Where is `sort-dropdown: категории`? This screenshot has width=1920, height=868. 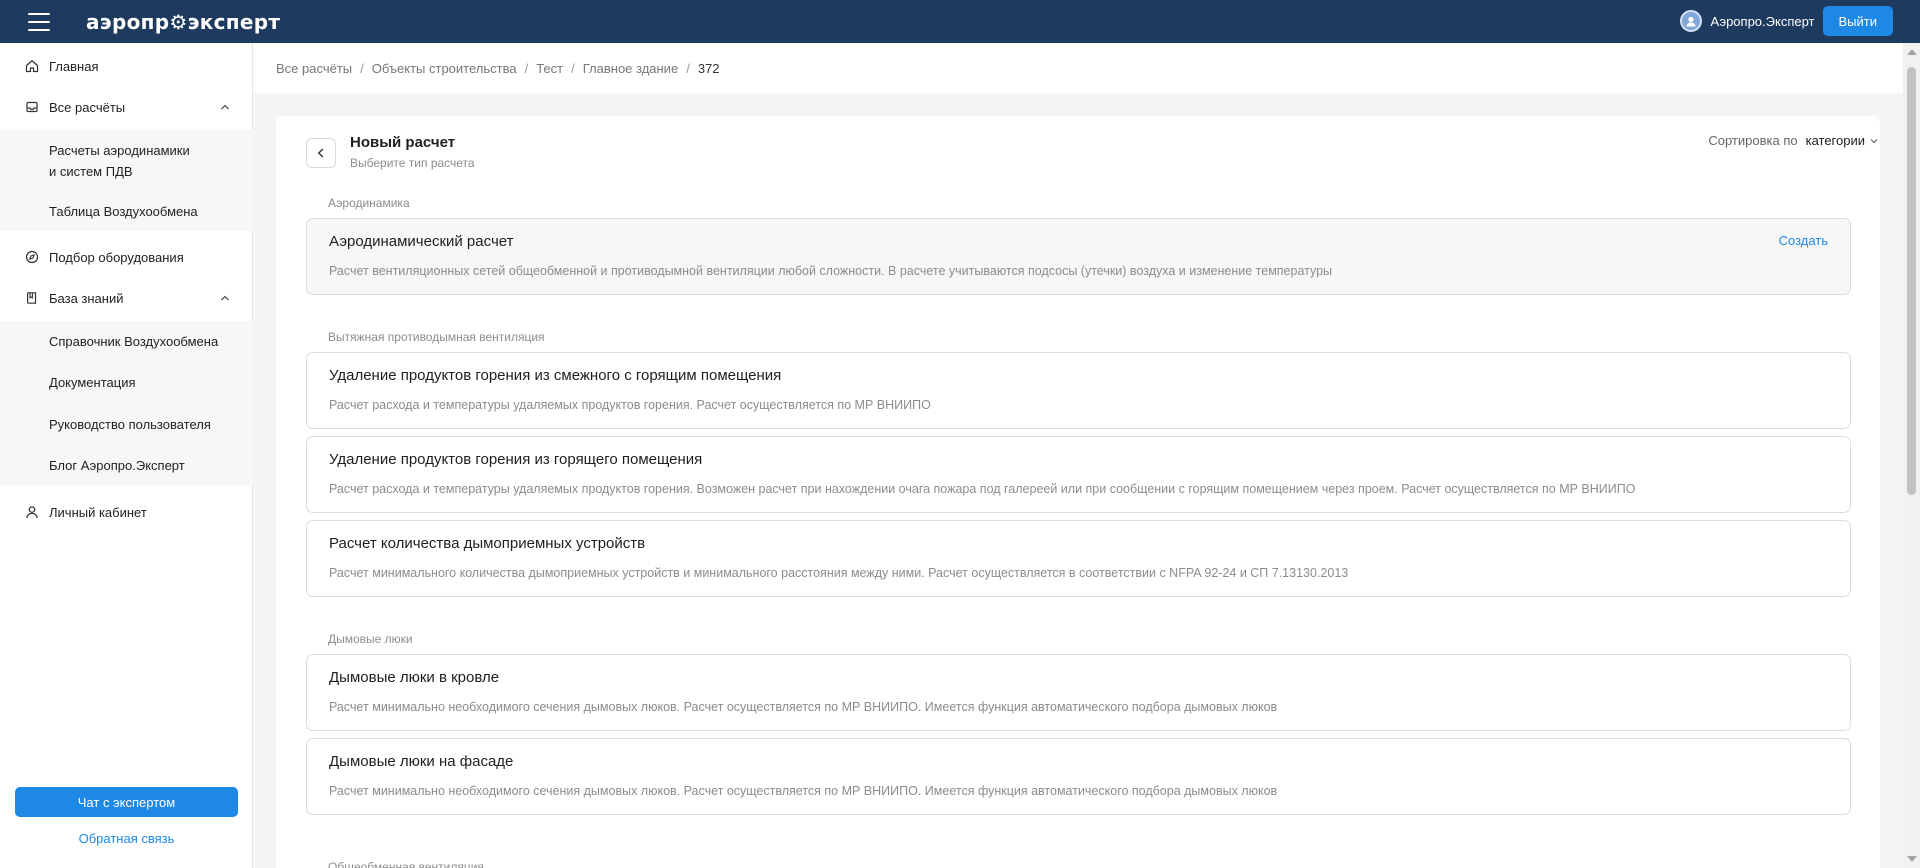 sort-dropdown: категории is located at coordinates (1842, 140).